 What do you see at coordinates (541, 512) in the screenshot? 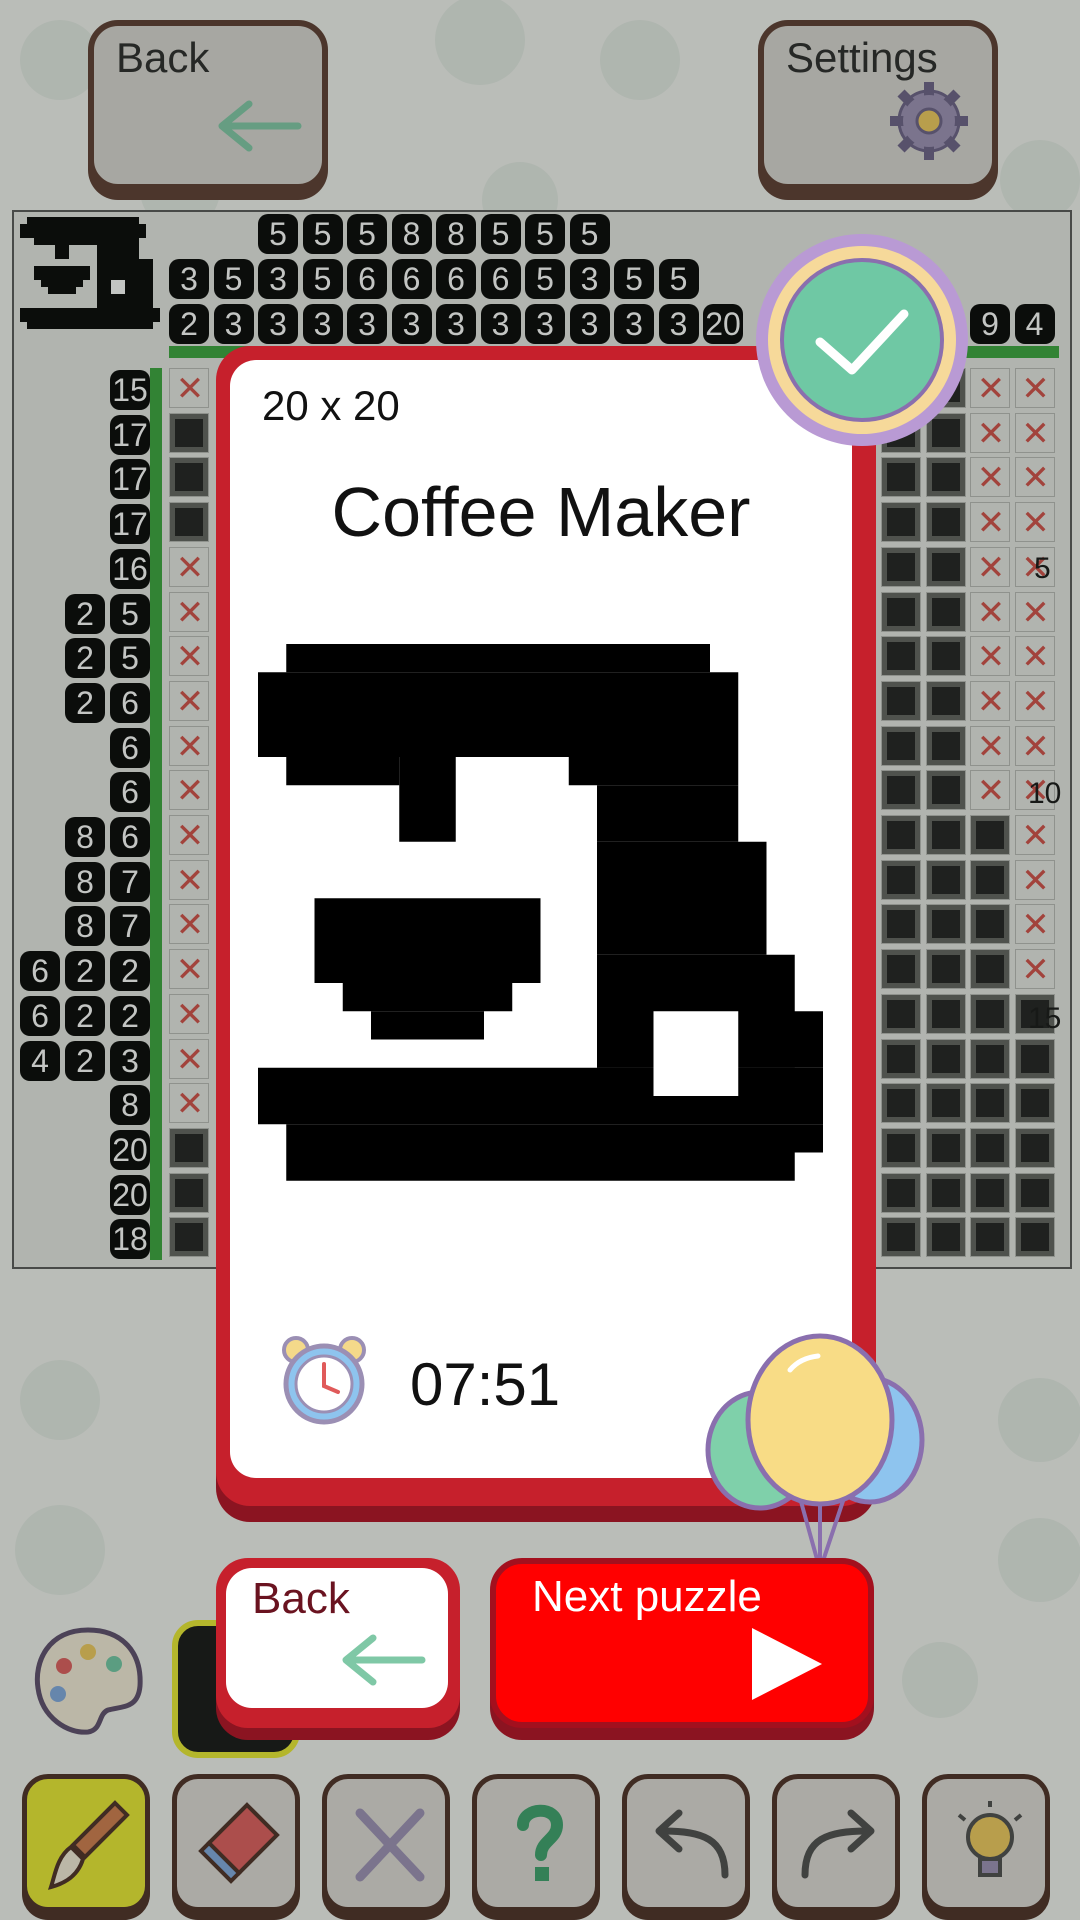
I see `puzzle-title: Coffee Maker` at bounding box center [541, 512].